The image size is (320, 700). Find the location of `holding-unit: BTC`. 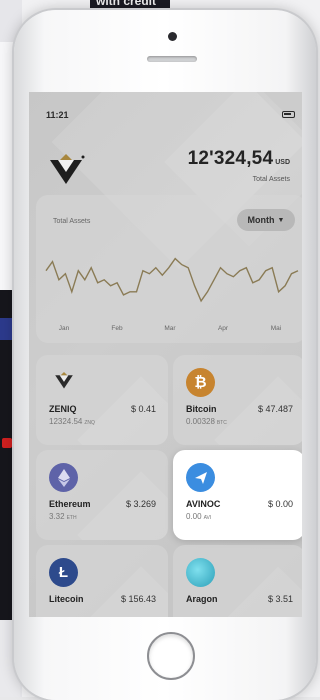

holding-unit: BTC is located at coordinates (221, 423).